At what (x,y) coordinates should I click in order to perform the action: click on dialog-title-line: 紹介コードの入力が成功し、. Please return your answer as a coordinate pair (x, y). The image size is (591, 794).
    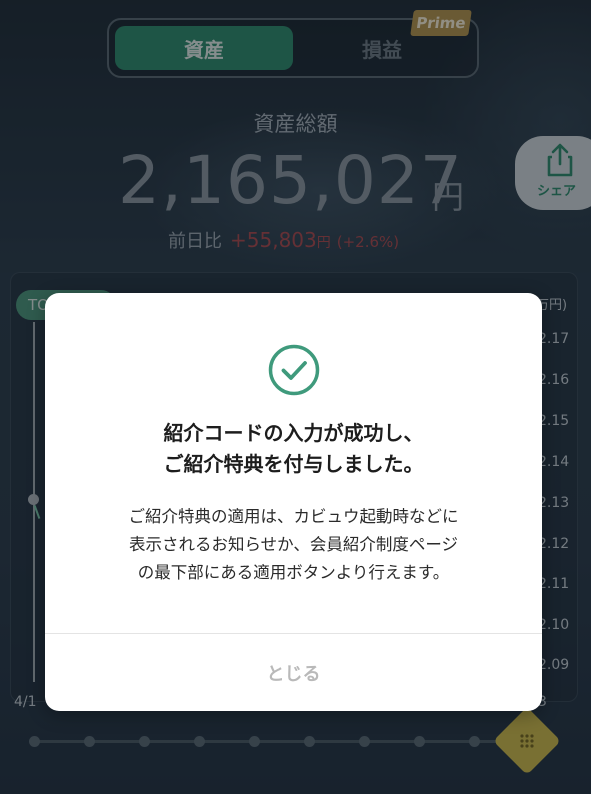
    Looking at the image, I should click on (293, 433).